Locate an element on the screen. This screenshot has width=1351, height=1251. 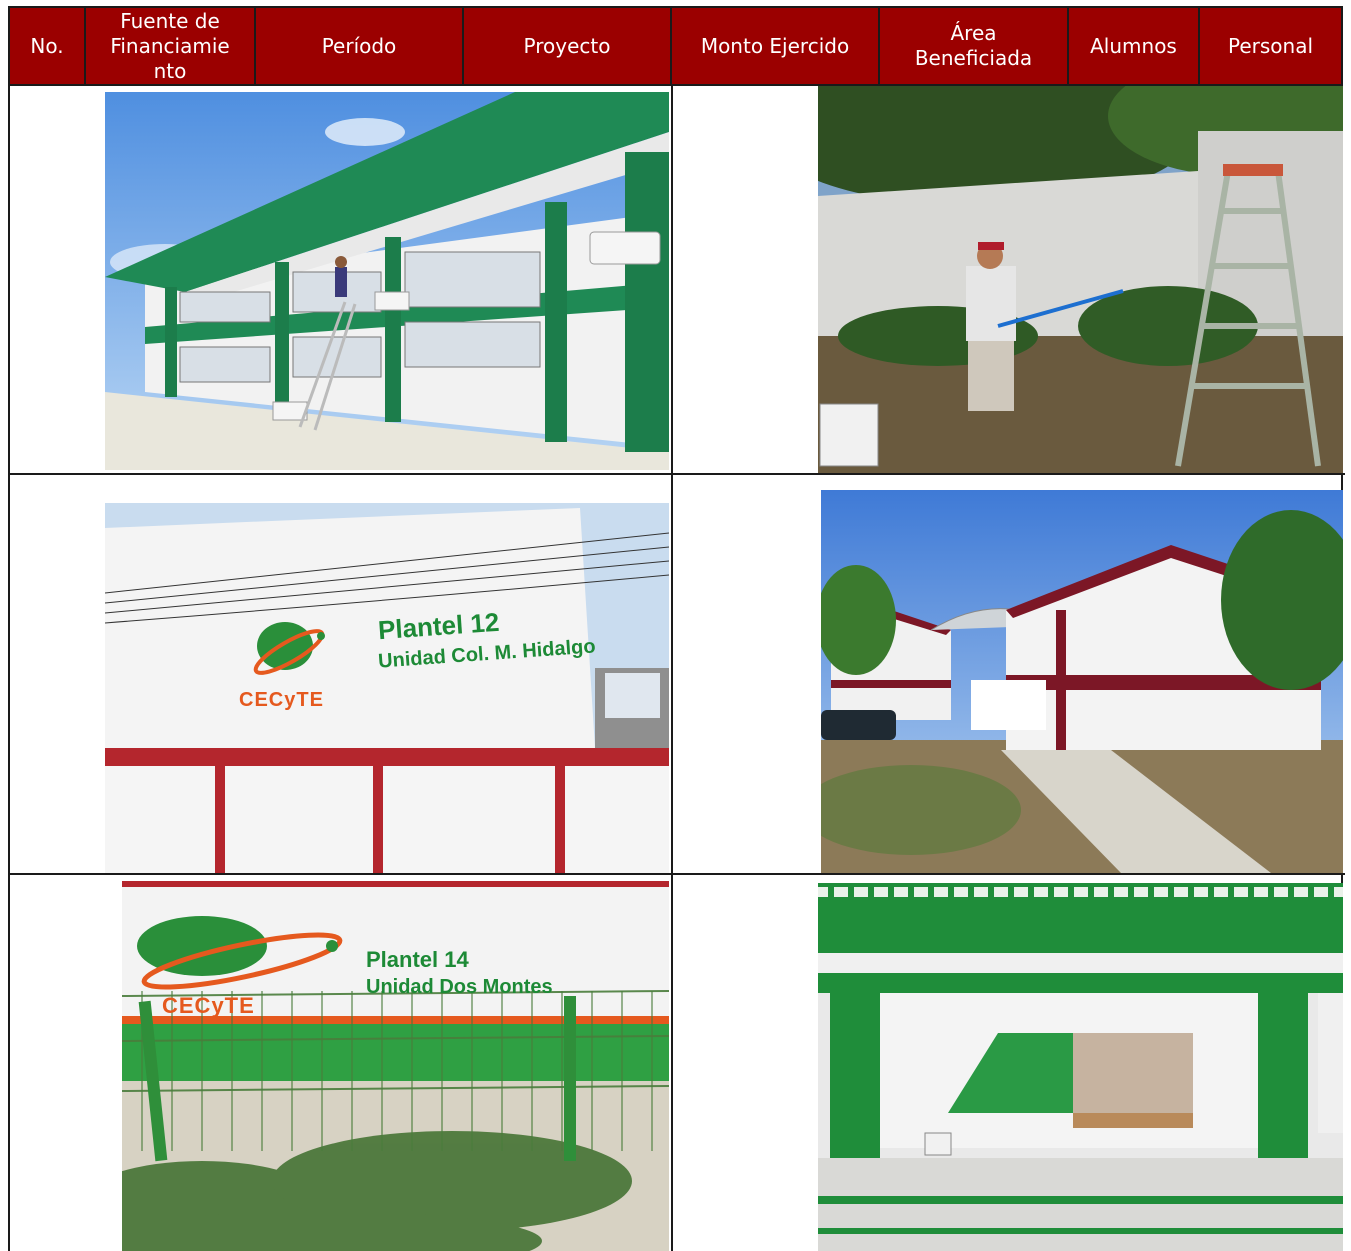
header-alumnos: Alumnos is located at coordinates (1134, 46).